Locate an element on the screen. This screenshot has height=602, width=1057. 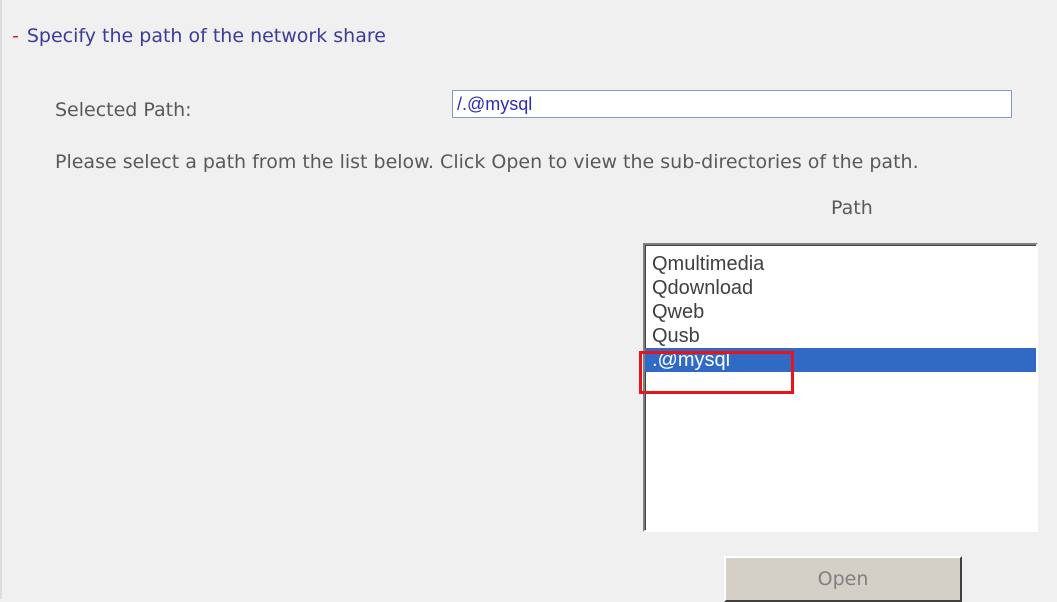
path-list-item: Qusb is located at coordinates (840, 336).